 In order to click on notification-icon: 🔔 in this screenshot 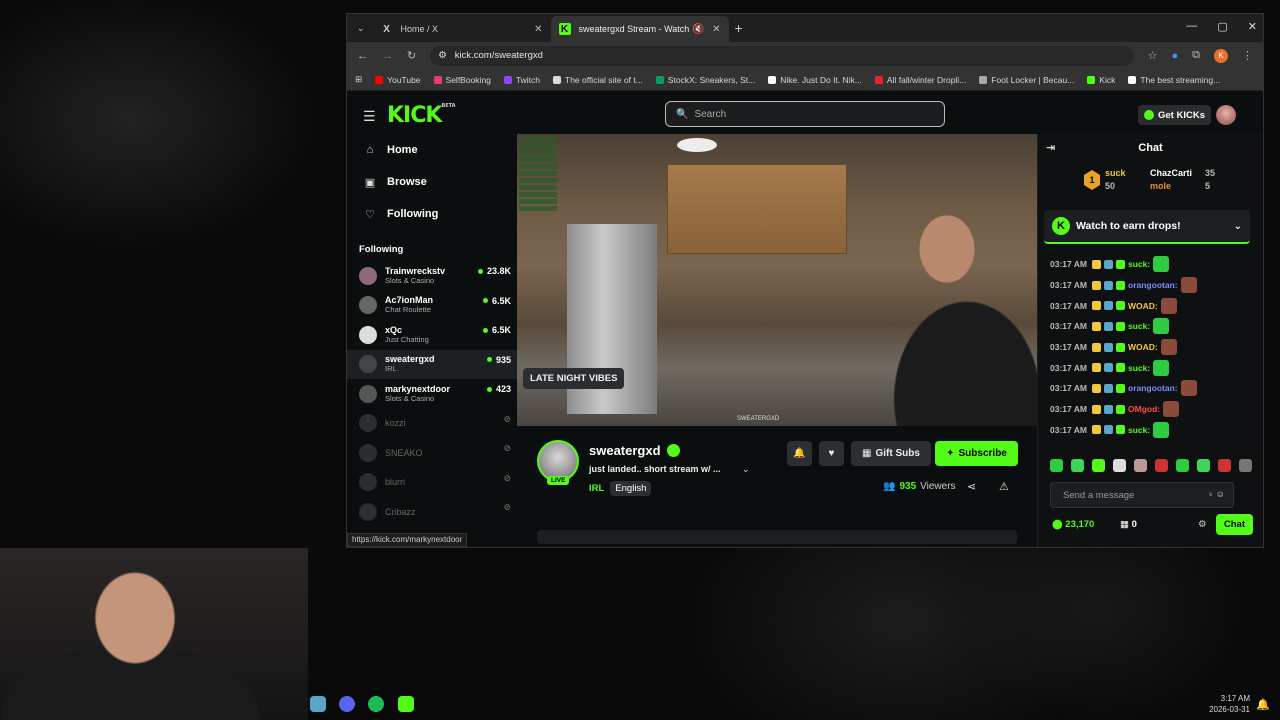, I will do `click(1263, 704)`.